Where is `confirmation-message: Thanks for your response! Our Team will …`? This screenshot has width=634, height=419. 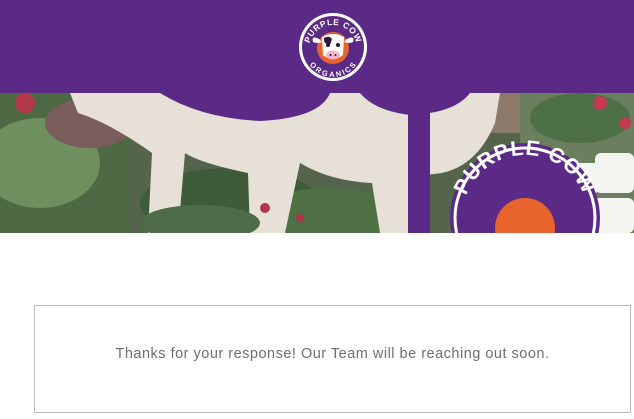 confirmation-message: Thanks for your response! Our Team will … is located at coordinates (332, 354).